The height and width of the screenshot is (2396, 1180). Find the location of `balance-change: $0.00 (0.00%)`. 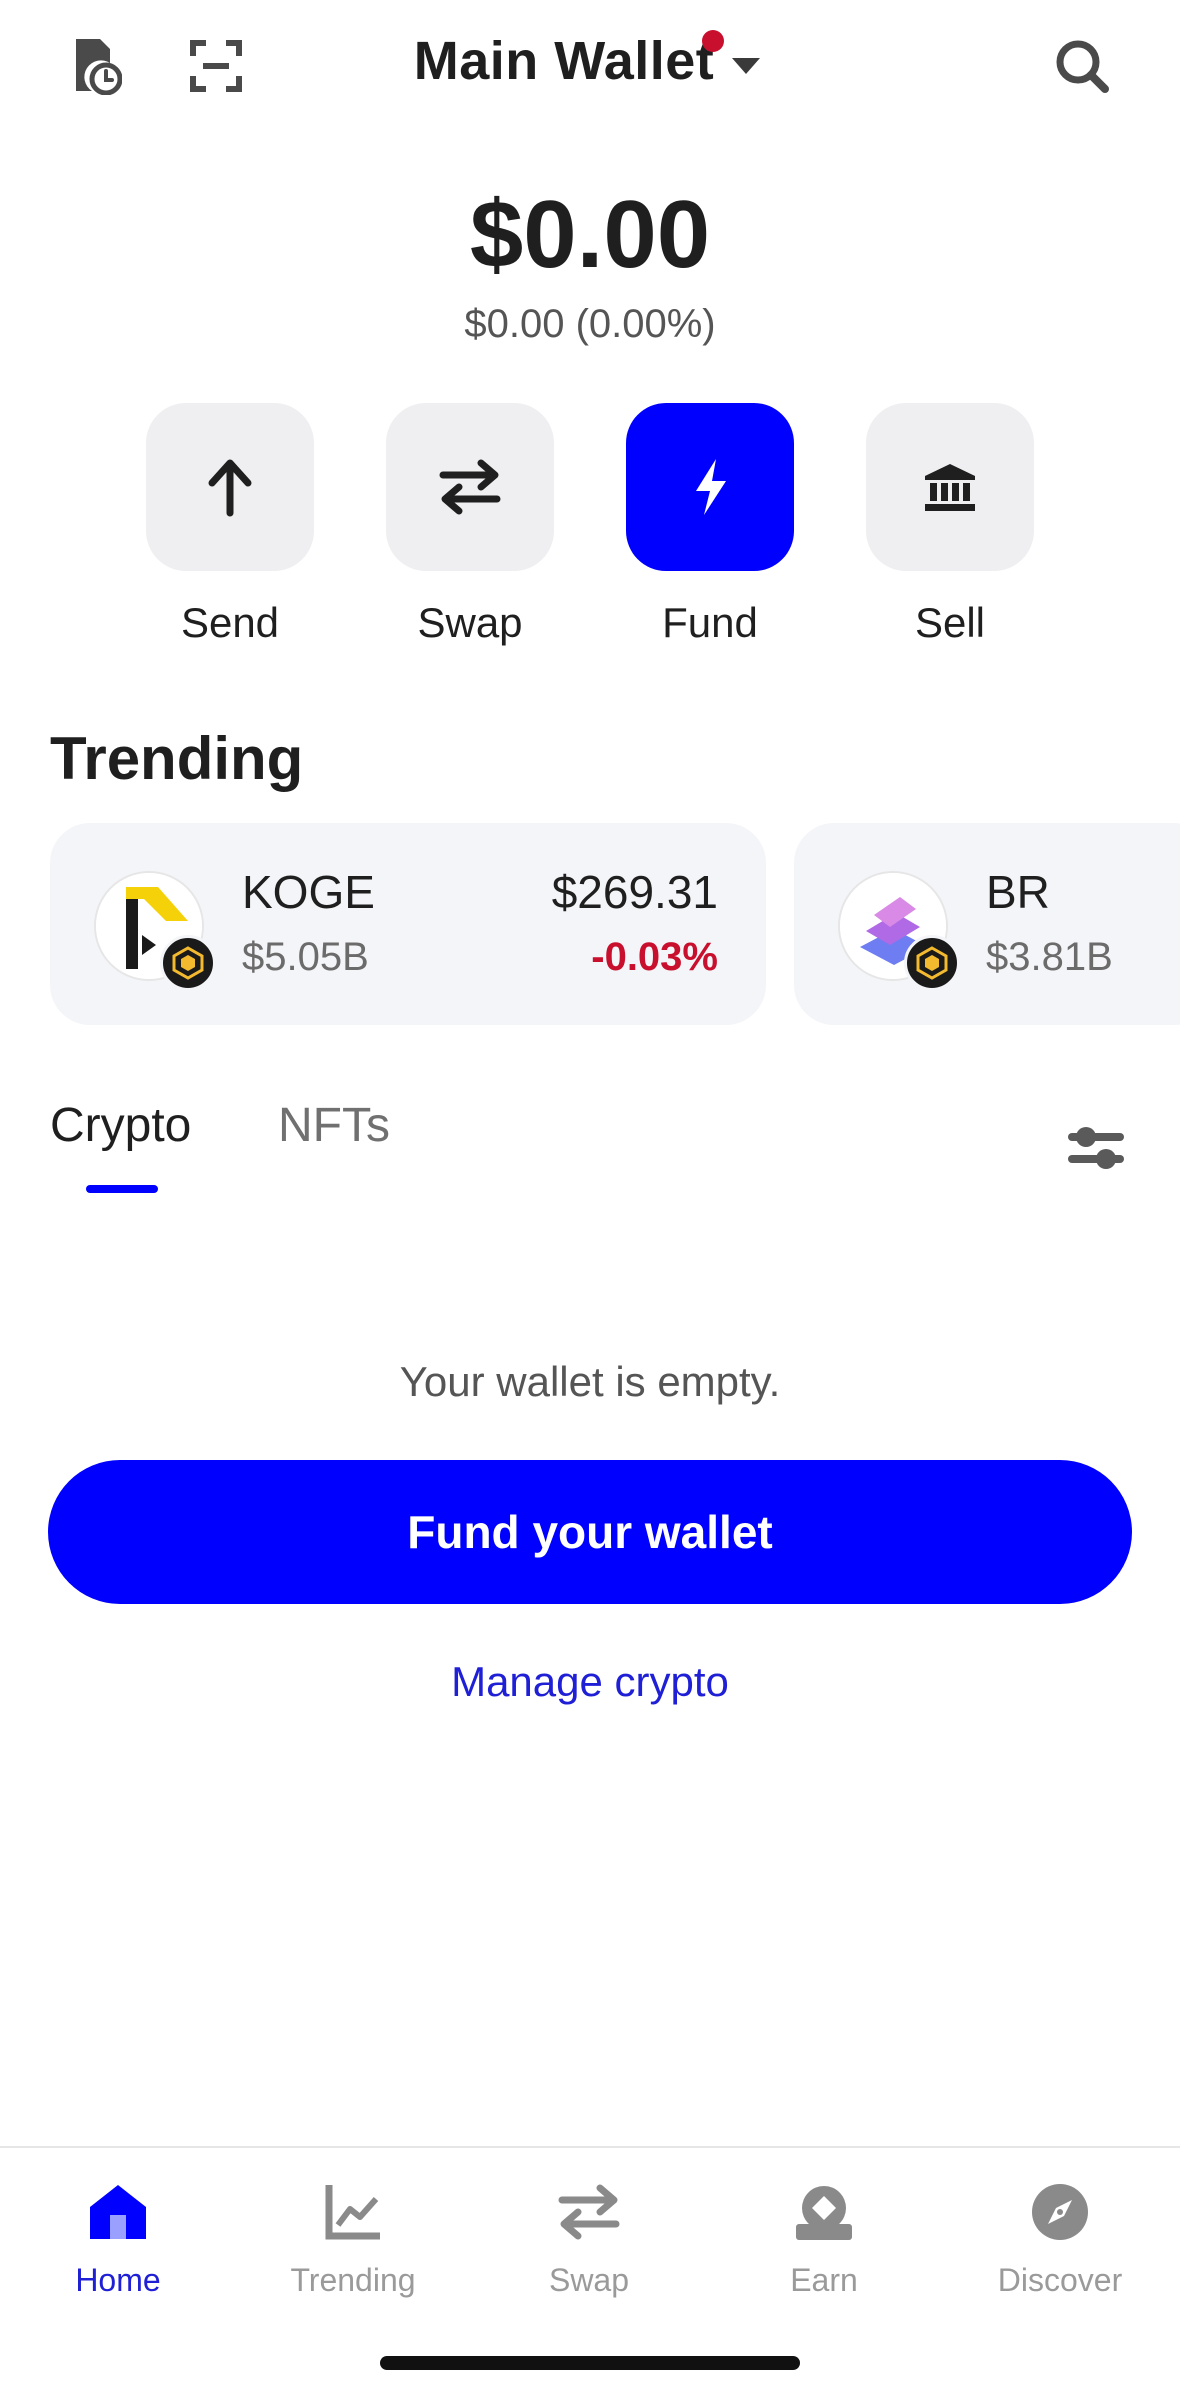

balance-change: $0.00 (0.00%) is located at coordinates (590, 324).